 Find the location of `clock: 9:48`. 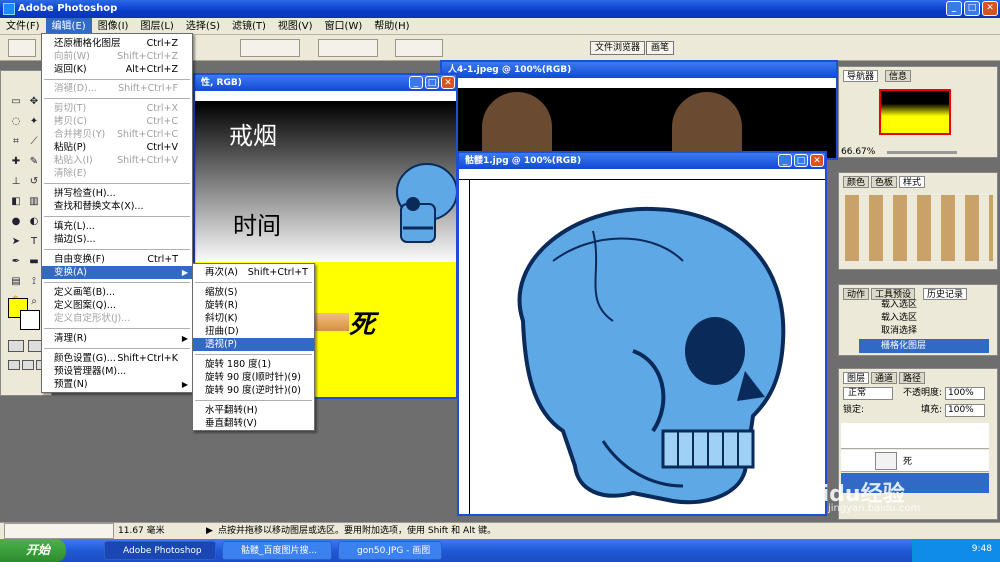

clock: 9:48 is located at coordinates (982, 549).